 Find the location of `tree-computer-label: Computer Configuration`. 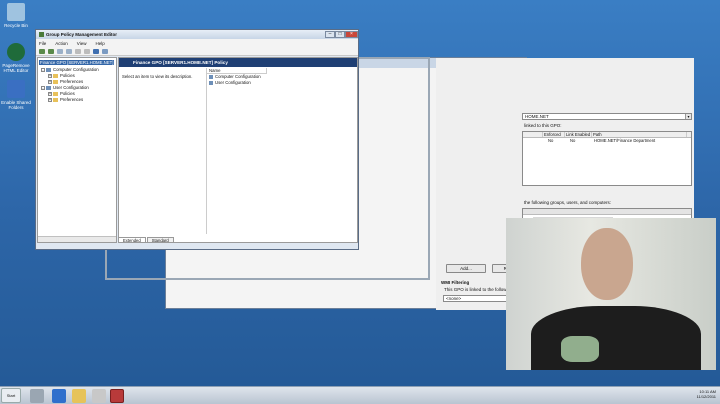

tree-computer-label: Computer Configuration is located at coordinates (76, 69).